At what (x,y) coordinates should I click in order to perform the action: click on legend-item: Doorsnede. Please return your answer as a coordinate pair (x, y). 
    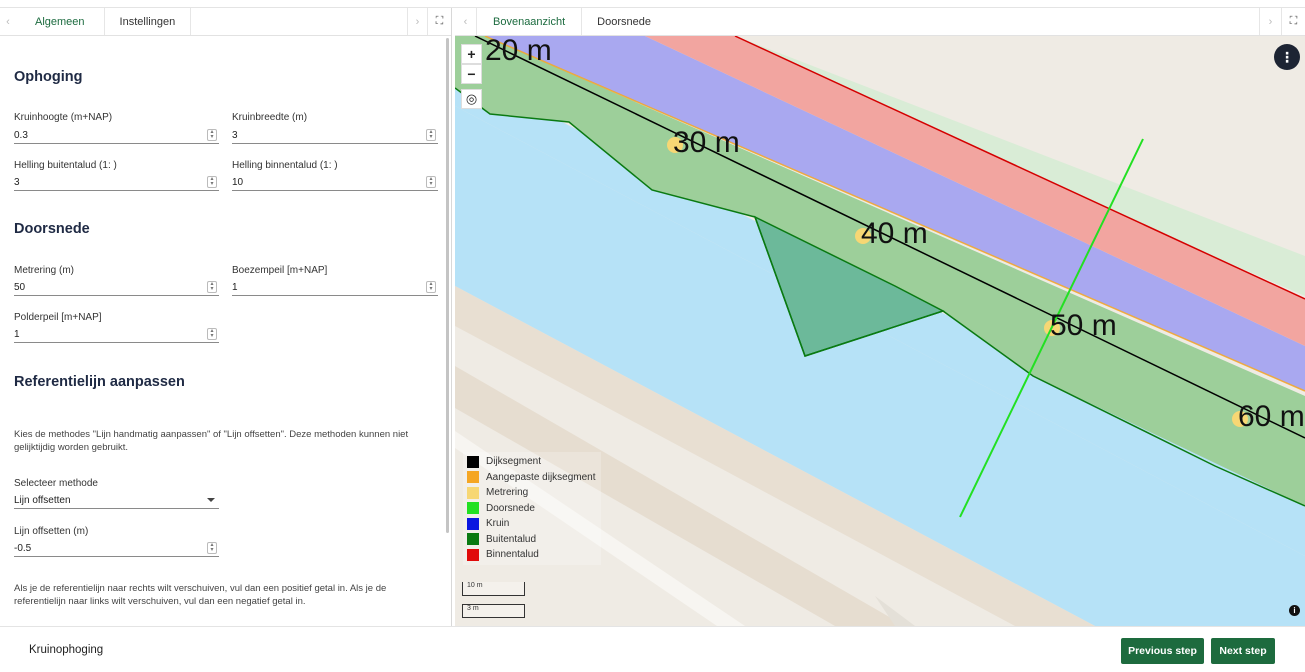
    Looking at the image, I should click on (532, 509).